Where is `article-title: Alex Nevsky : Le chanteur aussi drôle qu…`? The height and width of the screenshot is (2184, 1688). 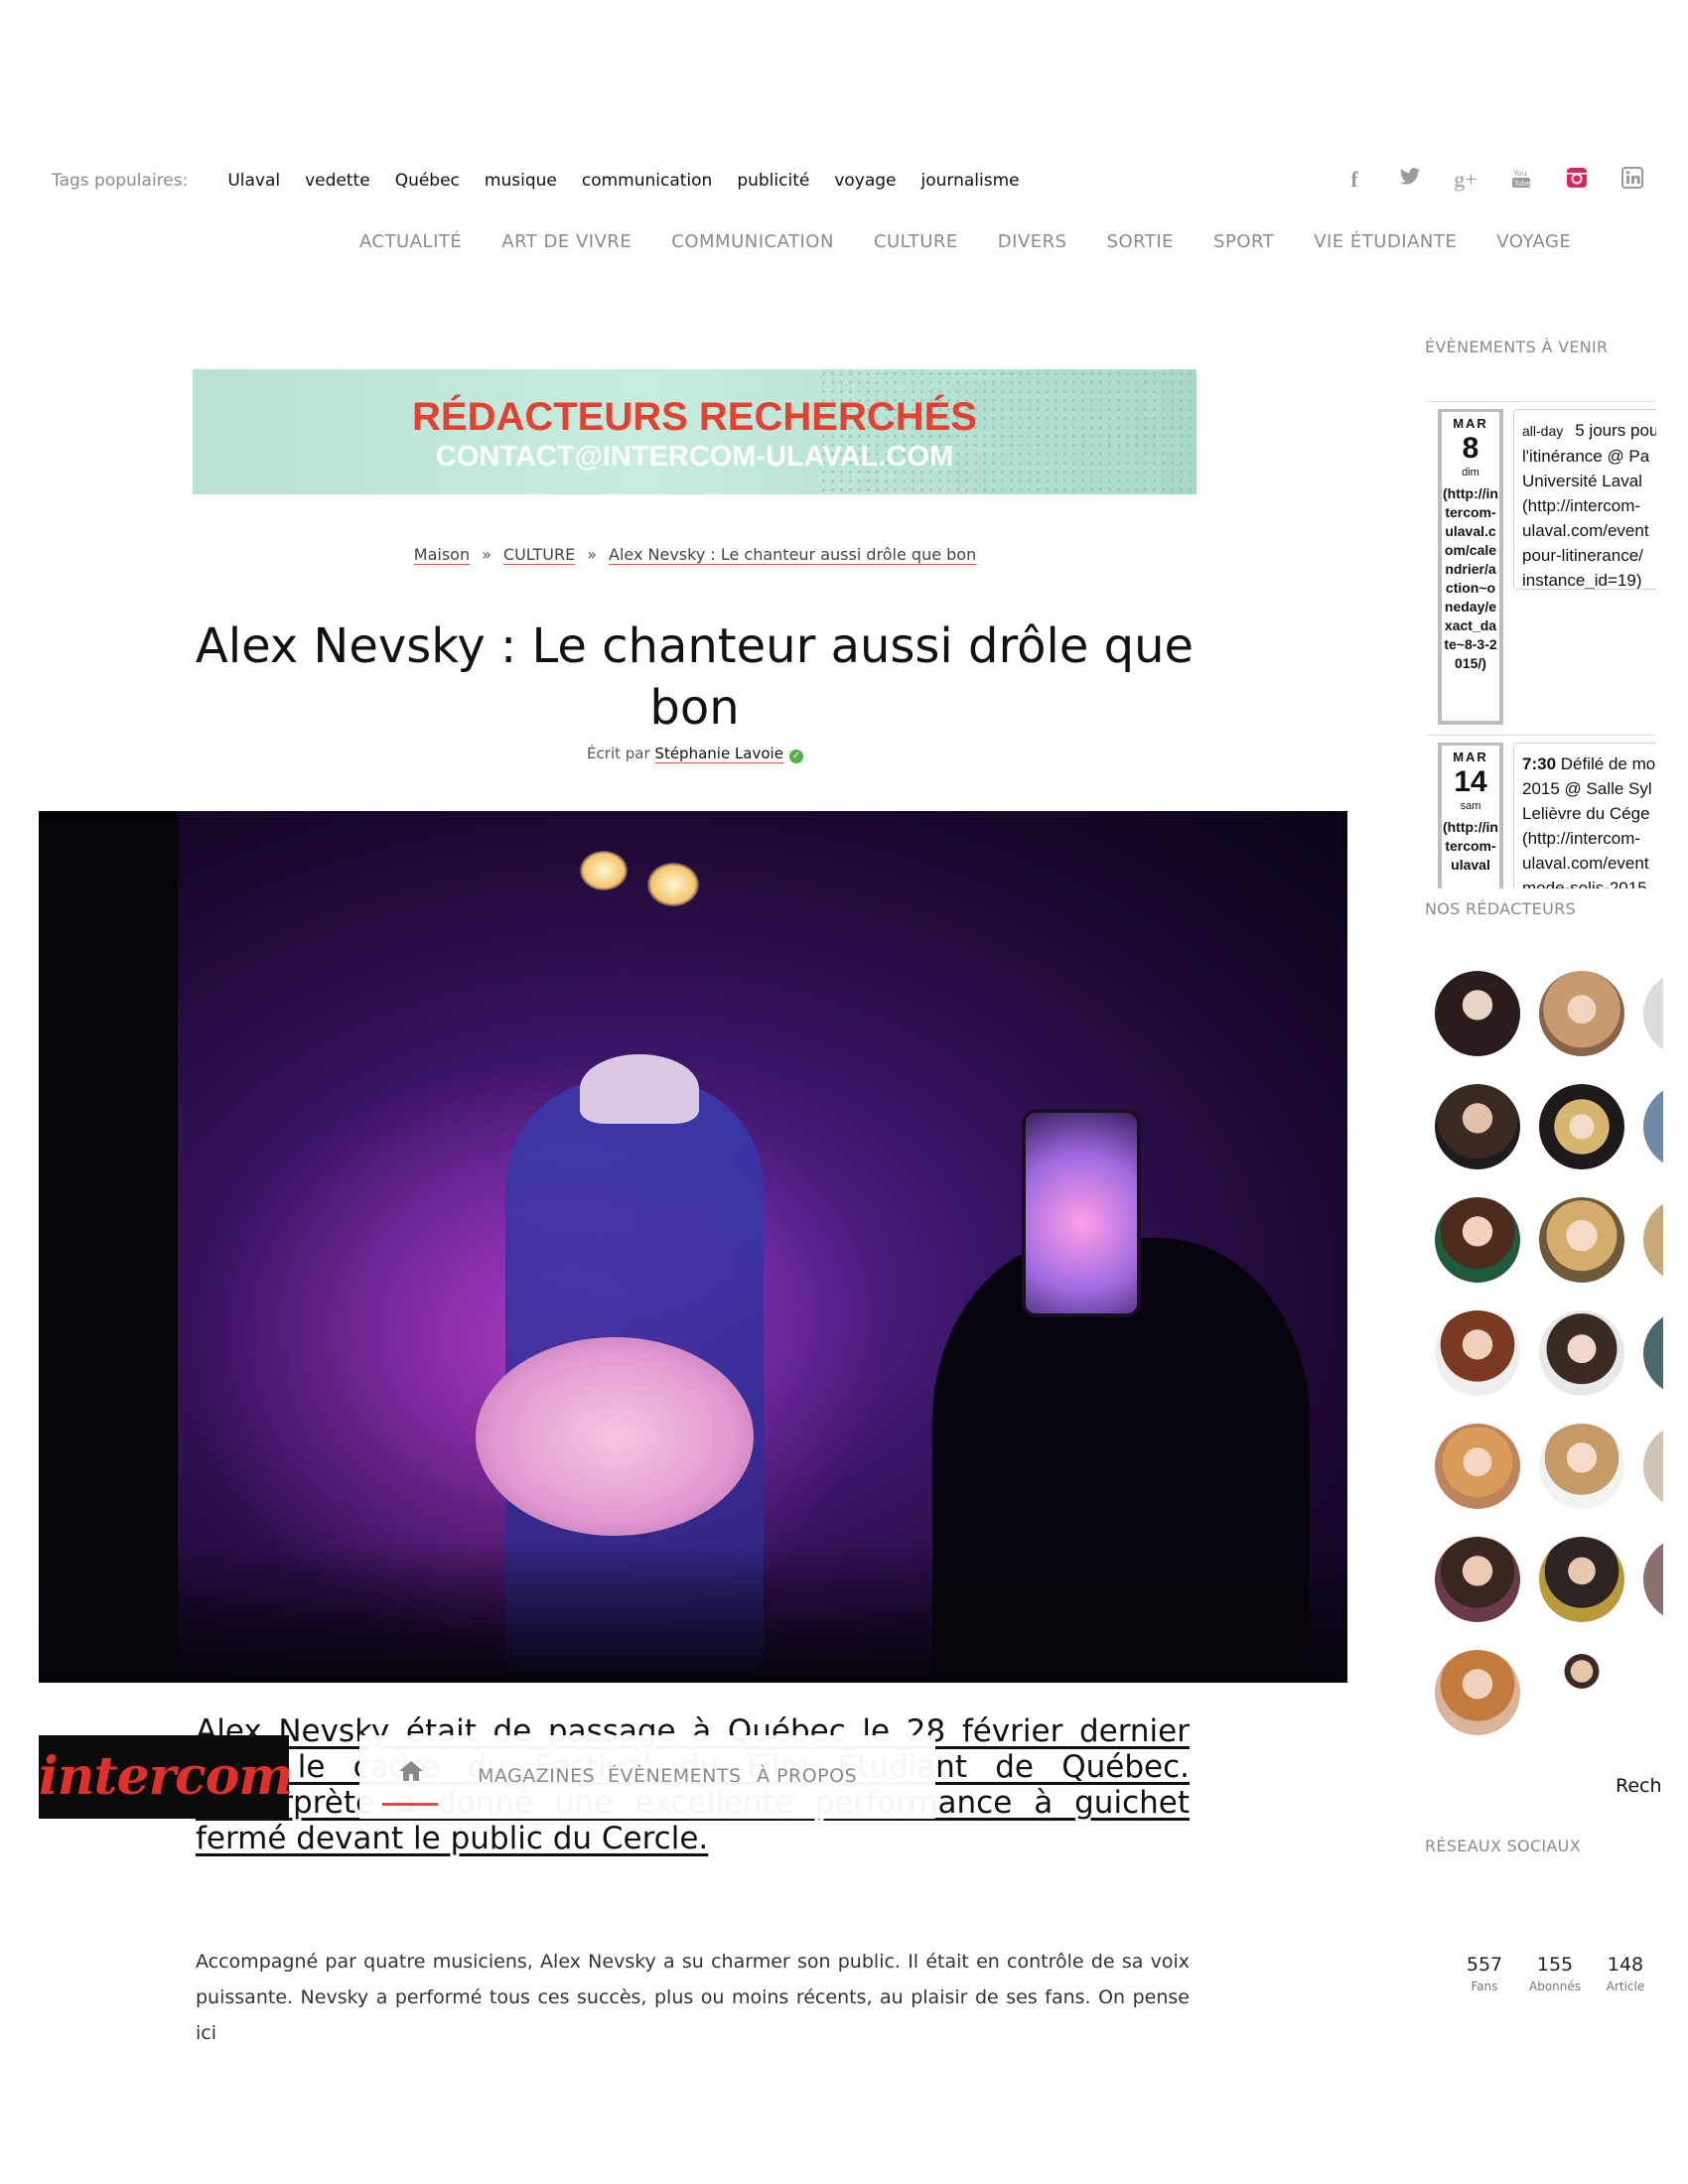 article-title: Alex Nevsky : Le chanteur aussi drôle qu… is located at coordinates (695, 677).